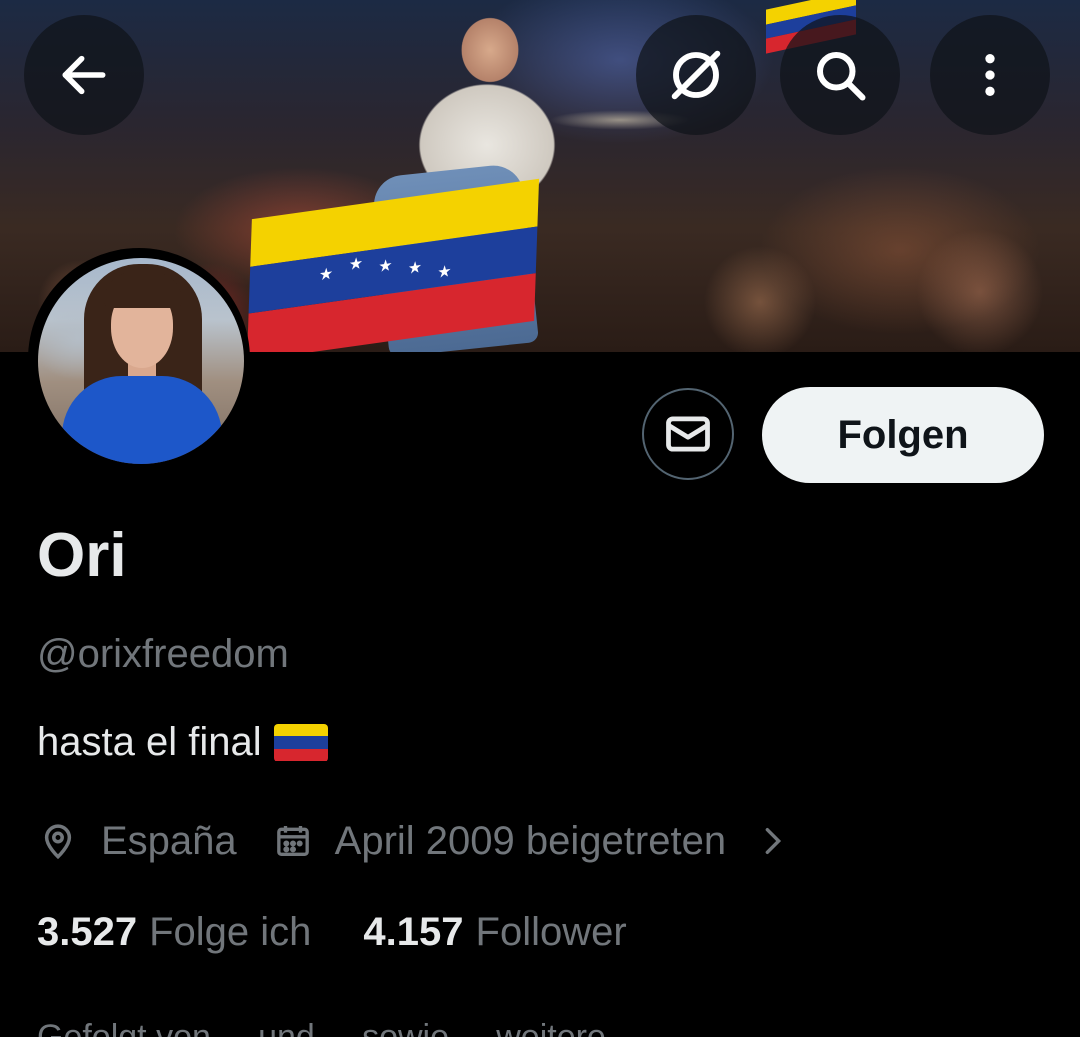  I want to click on profile-meta: España April 2009 beigetreten, so click(413, 841).